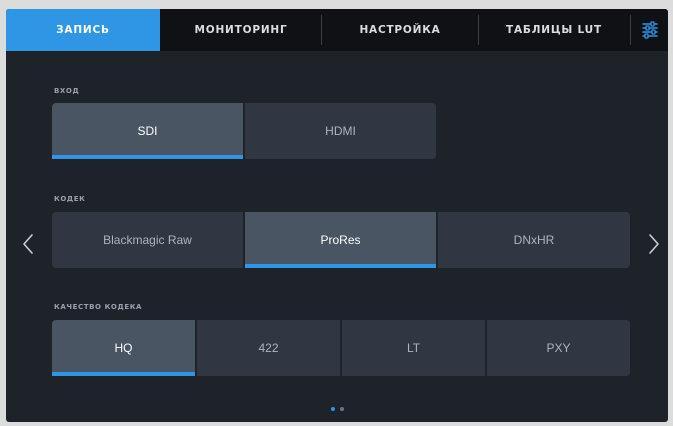  Describe the element at coordinates (554, 30) in the screenshot. I see `tab-luts: ТАБЛИЦЫ LUT` at that location.